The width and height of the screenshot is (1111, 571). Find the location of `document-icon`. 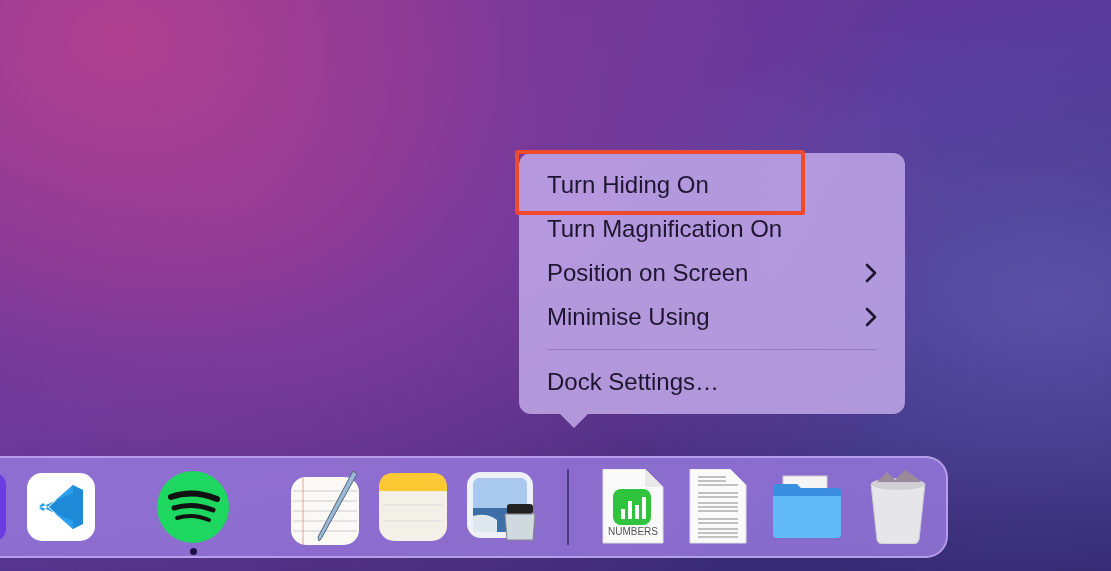

document-icon is located at coordinates (718, 507).